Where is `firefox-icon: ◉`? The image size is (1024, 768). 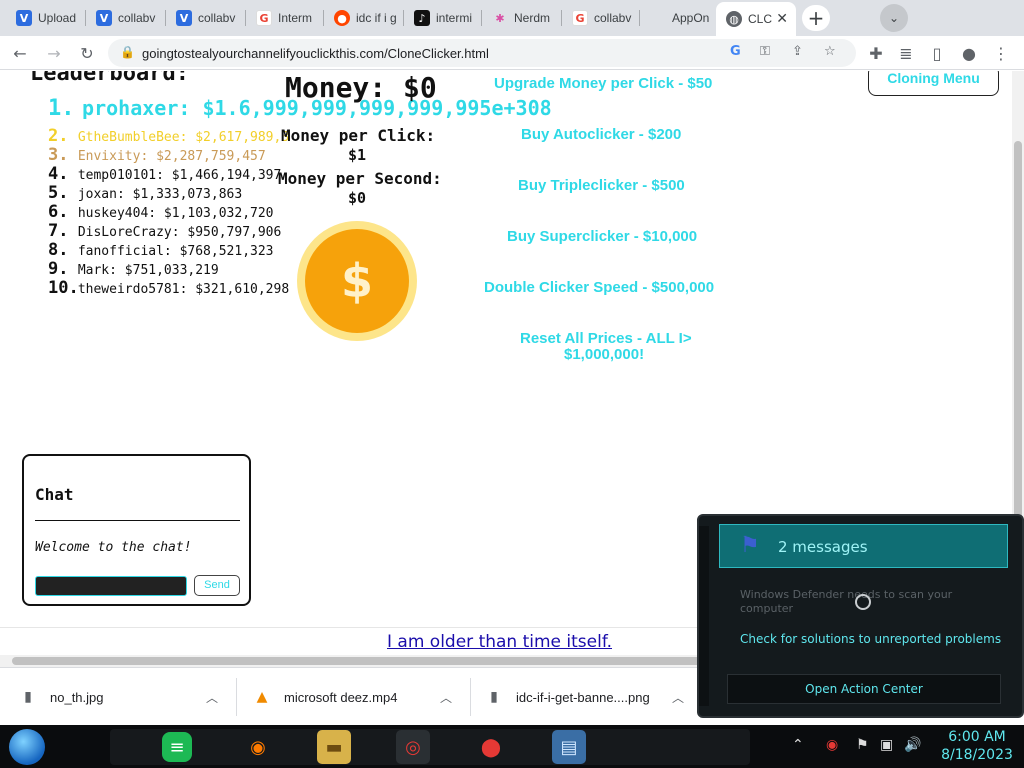 firefox-icon: ◉ is located at coordinates (258, 747).